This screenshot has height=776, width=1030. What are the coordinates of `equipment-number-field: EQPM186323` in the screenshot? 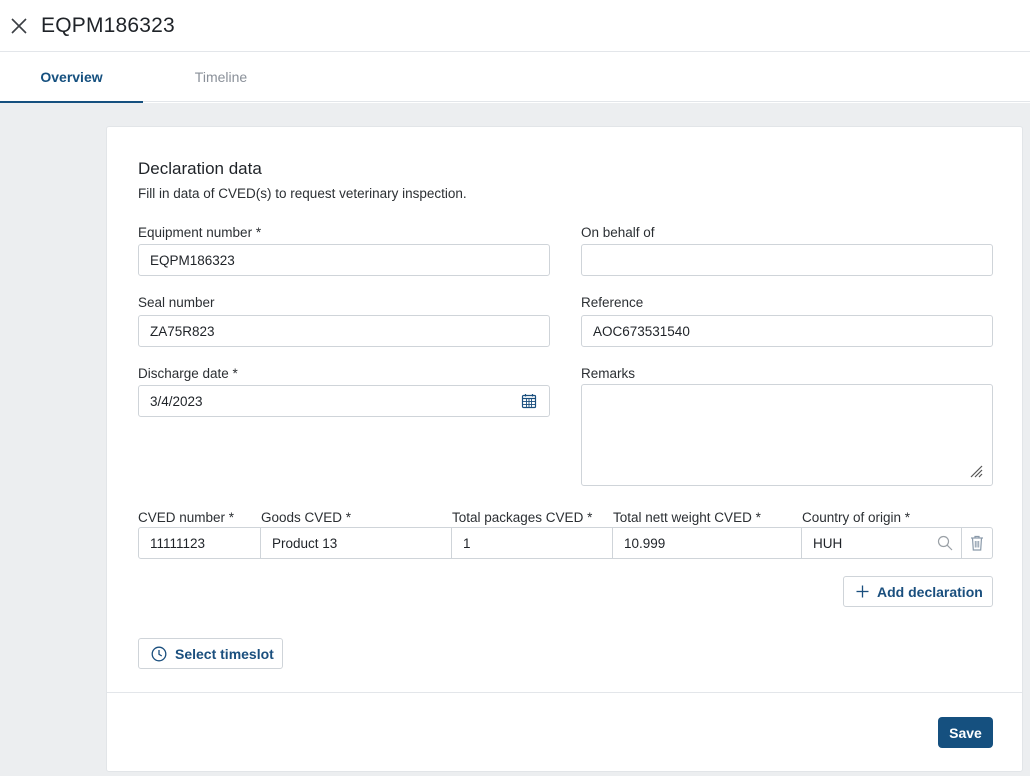 It's located at (344, 260).